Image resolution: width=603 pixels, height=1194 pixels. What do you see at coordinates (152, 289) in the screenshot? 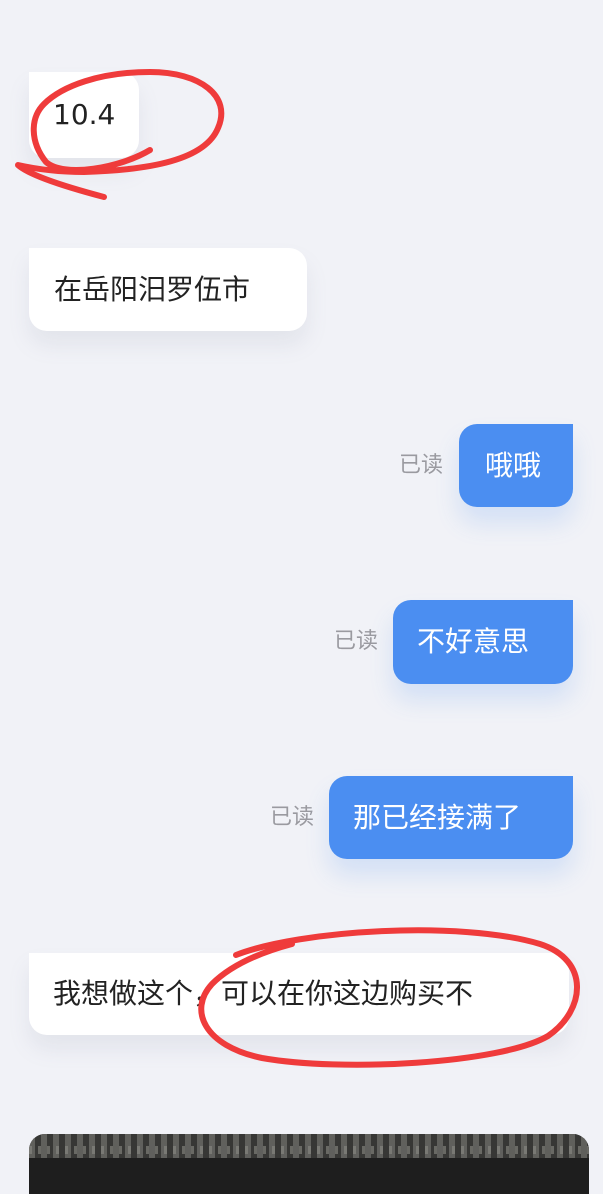
I see `message-text: 在岳阳汨罗伍市` at bounding box center [152, 289].